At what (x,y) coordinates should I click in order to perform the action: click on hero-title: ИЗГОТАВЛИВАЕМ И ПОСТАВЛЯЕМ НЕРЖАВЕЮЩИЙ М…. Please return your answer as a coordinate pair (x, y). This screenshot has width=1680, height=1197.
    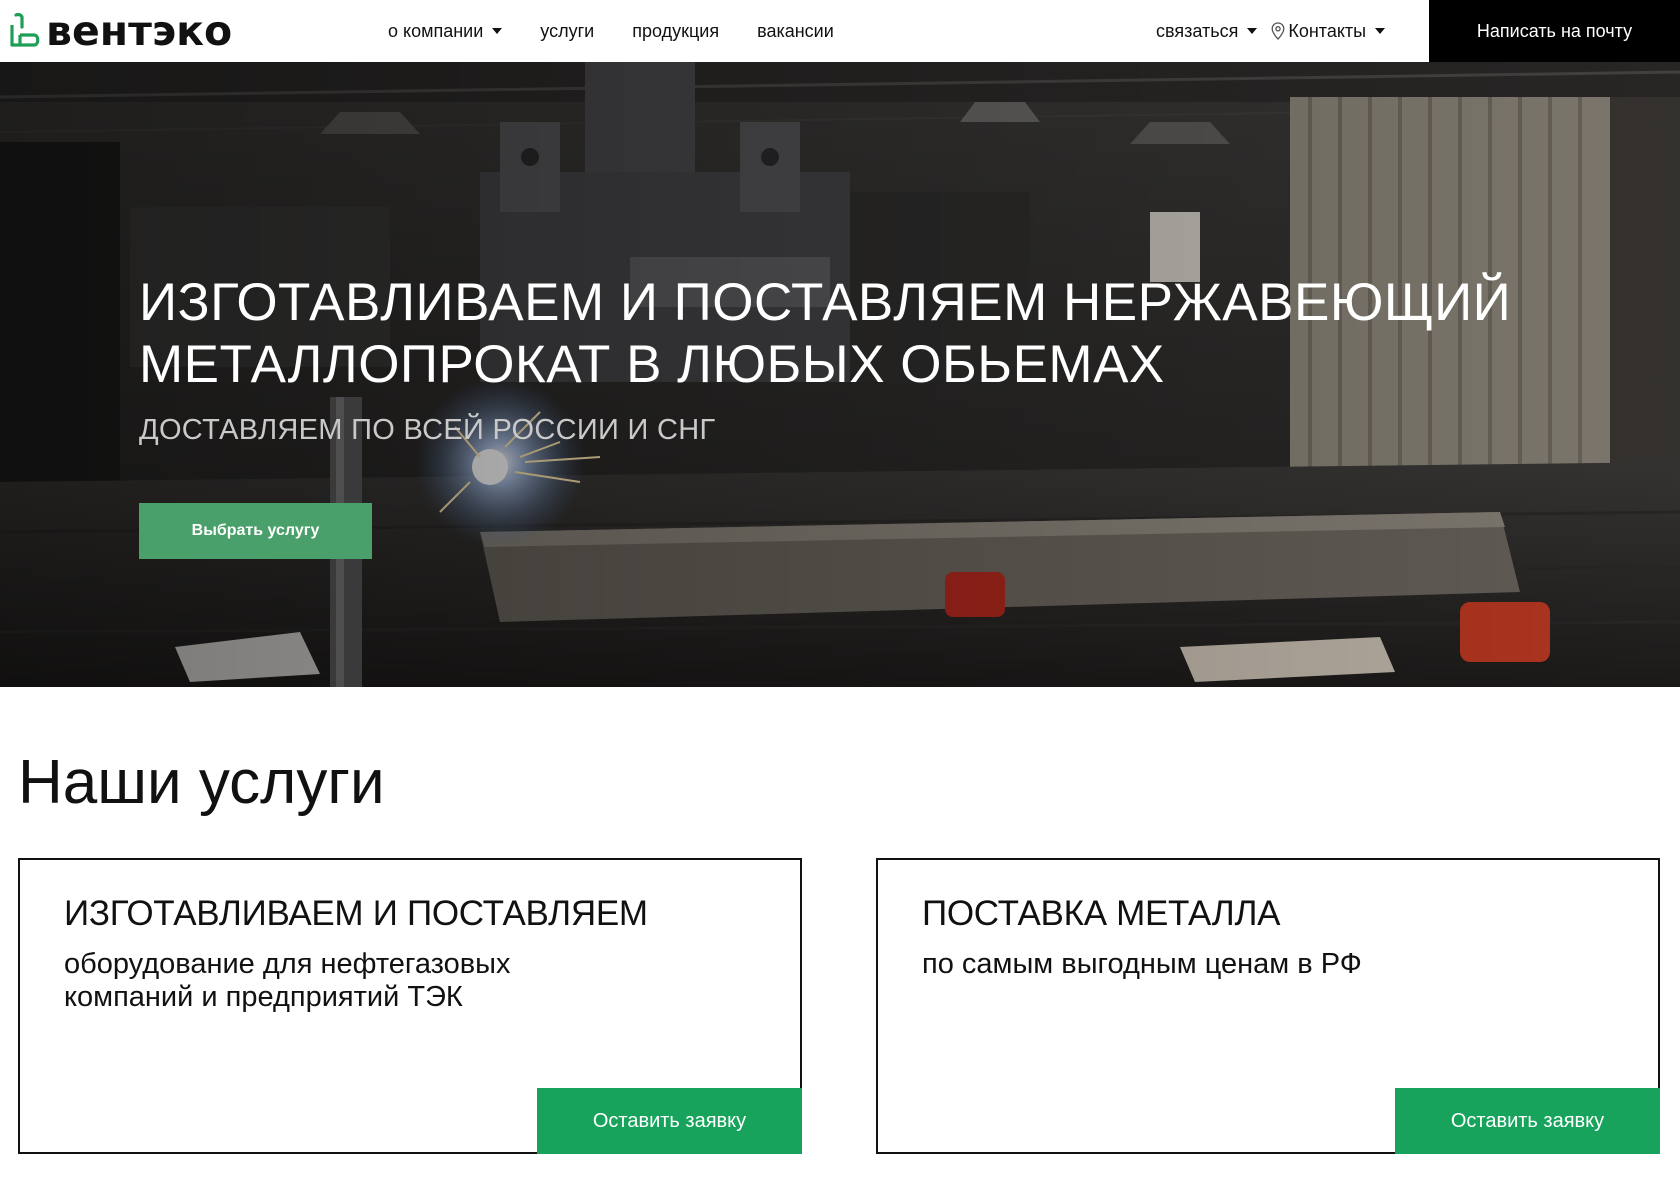
    Looking at the image, I should click on (864, 334).